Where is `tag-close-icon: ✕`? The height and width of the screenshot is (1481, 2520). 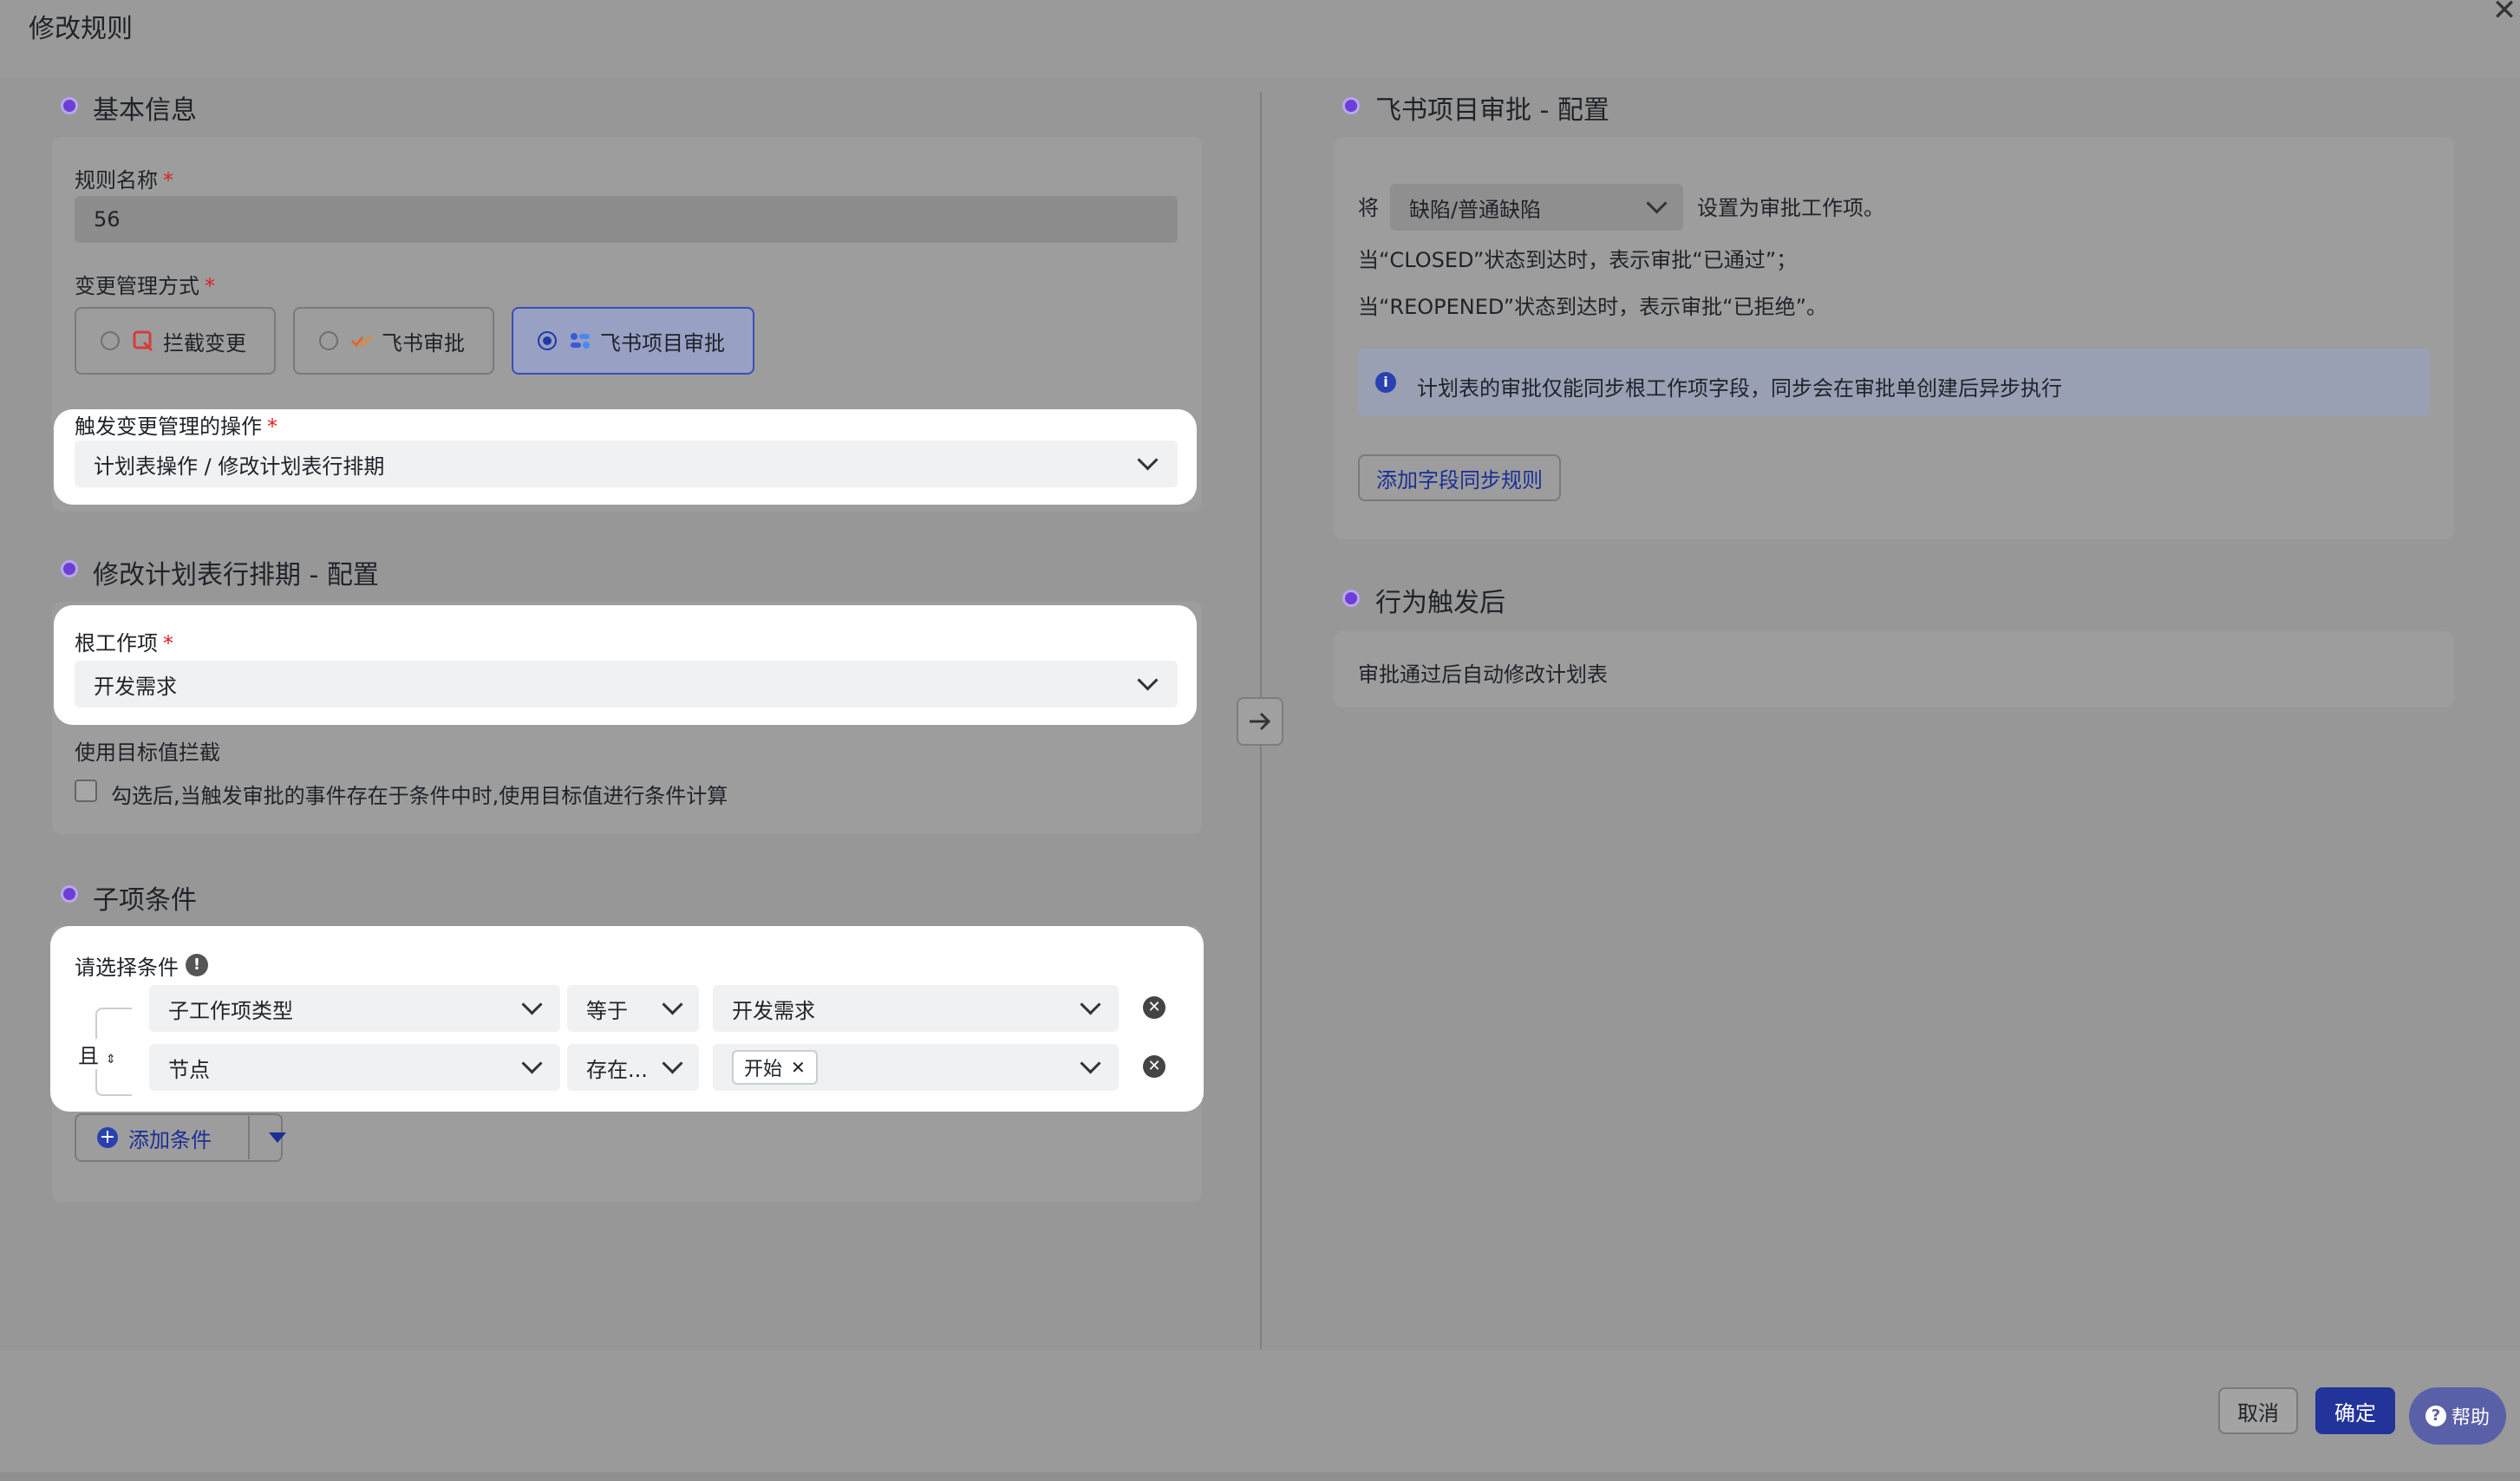
tag-close-icon: ✕ is located at coordinates (798, 1067).